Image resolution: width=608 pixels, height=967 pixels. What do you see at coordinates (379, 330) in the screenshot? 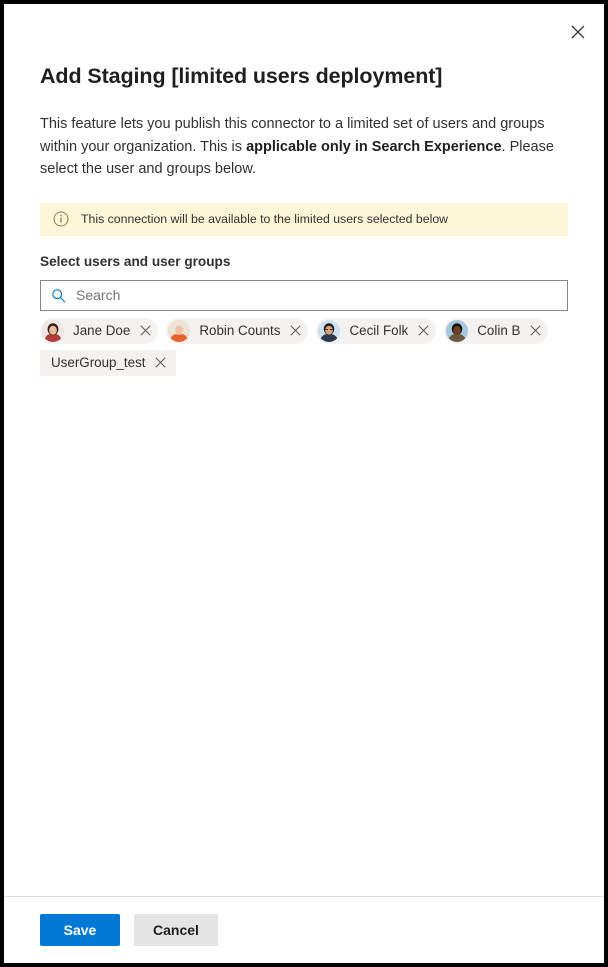
I see `list-item-label: Cecil Folk` at bounding box center [379, 330].